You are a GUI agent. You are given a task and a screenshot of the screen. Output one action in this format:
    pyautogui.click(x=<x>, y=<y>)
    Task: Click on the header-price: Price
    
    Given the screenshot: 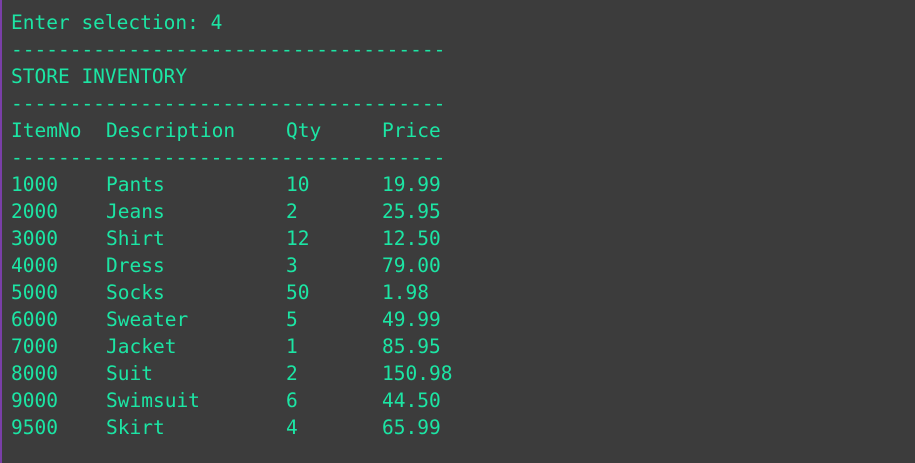 What is the action you would take?
    pyautogui.click(x=411, y=130)
    